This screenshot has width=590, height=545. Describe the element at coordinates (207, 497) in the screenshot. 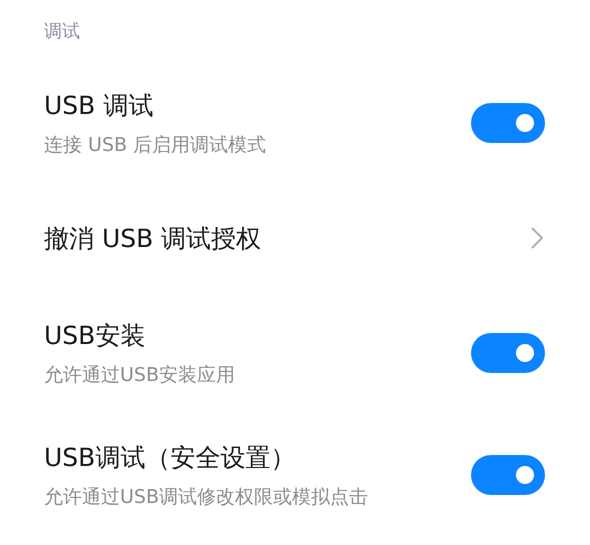

I see `setting-description: 允许通过USB调试修改权限或模拟点击` at that location.